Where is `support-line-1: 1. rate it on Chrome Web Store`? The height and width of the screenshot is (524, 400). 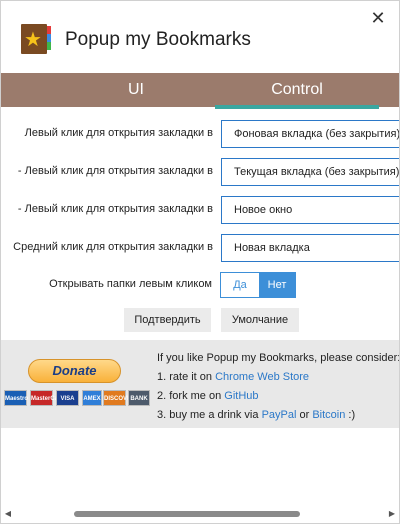
support-line-1: 1. rate it on Chrome Web Store is located at coordinates (233, 377).